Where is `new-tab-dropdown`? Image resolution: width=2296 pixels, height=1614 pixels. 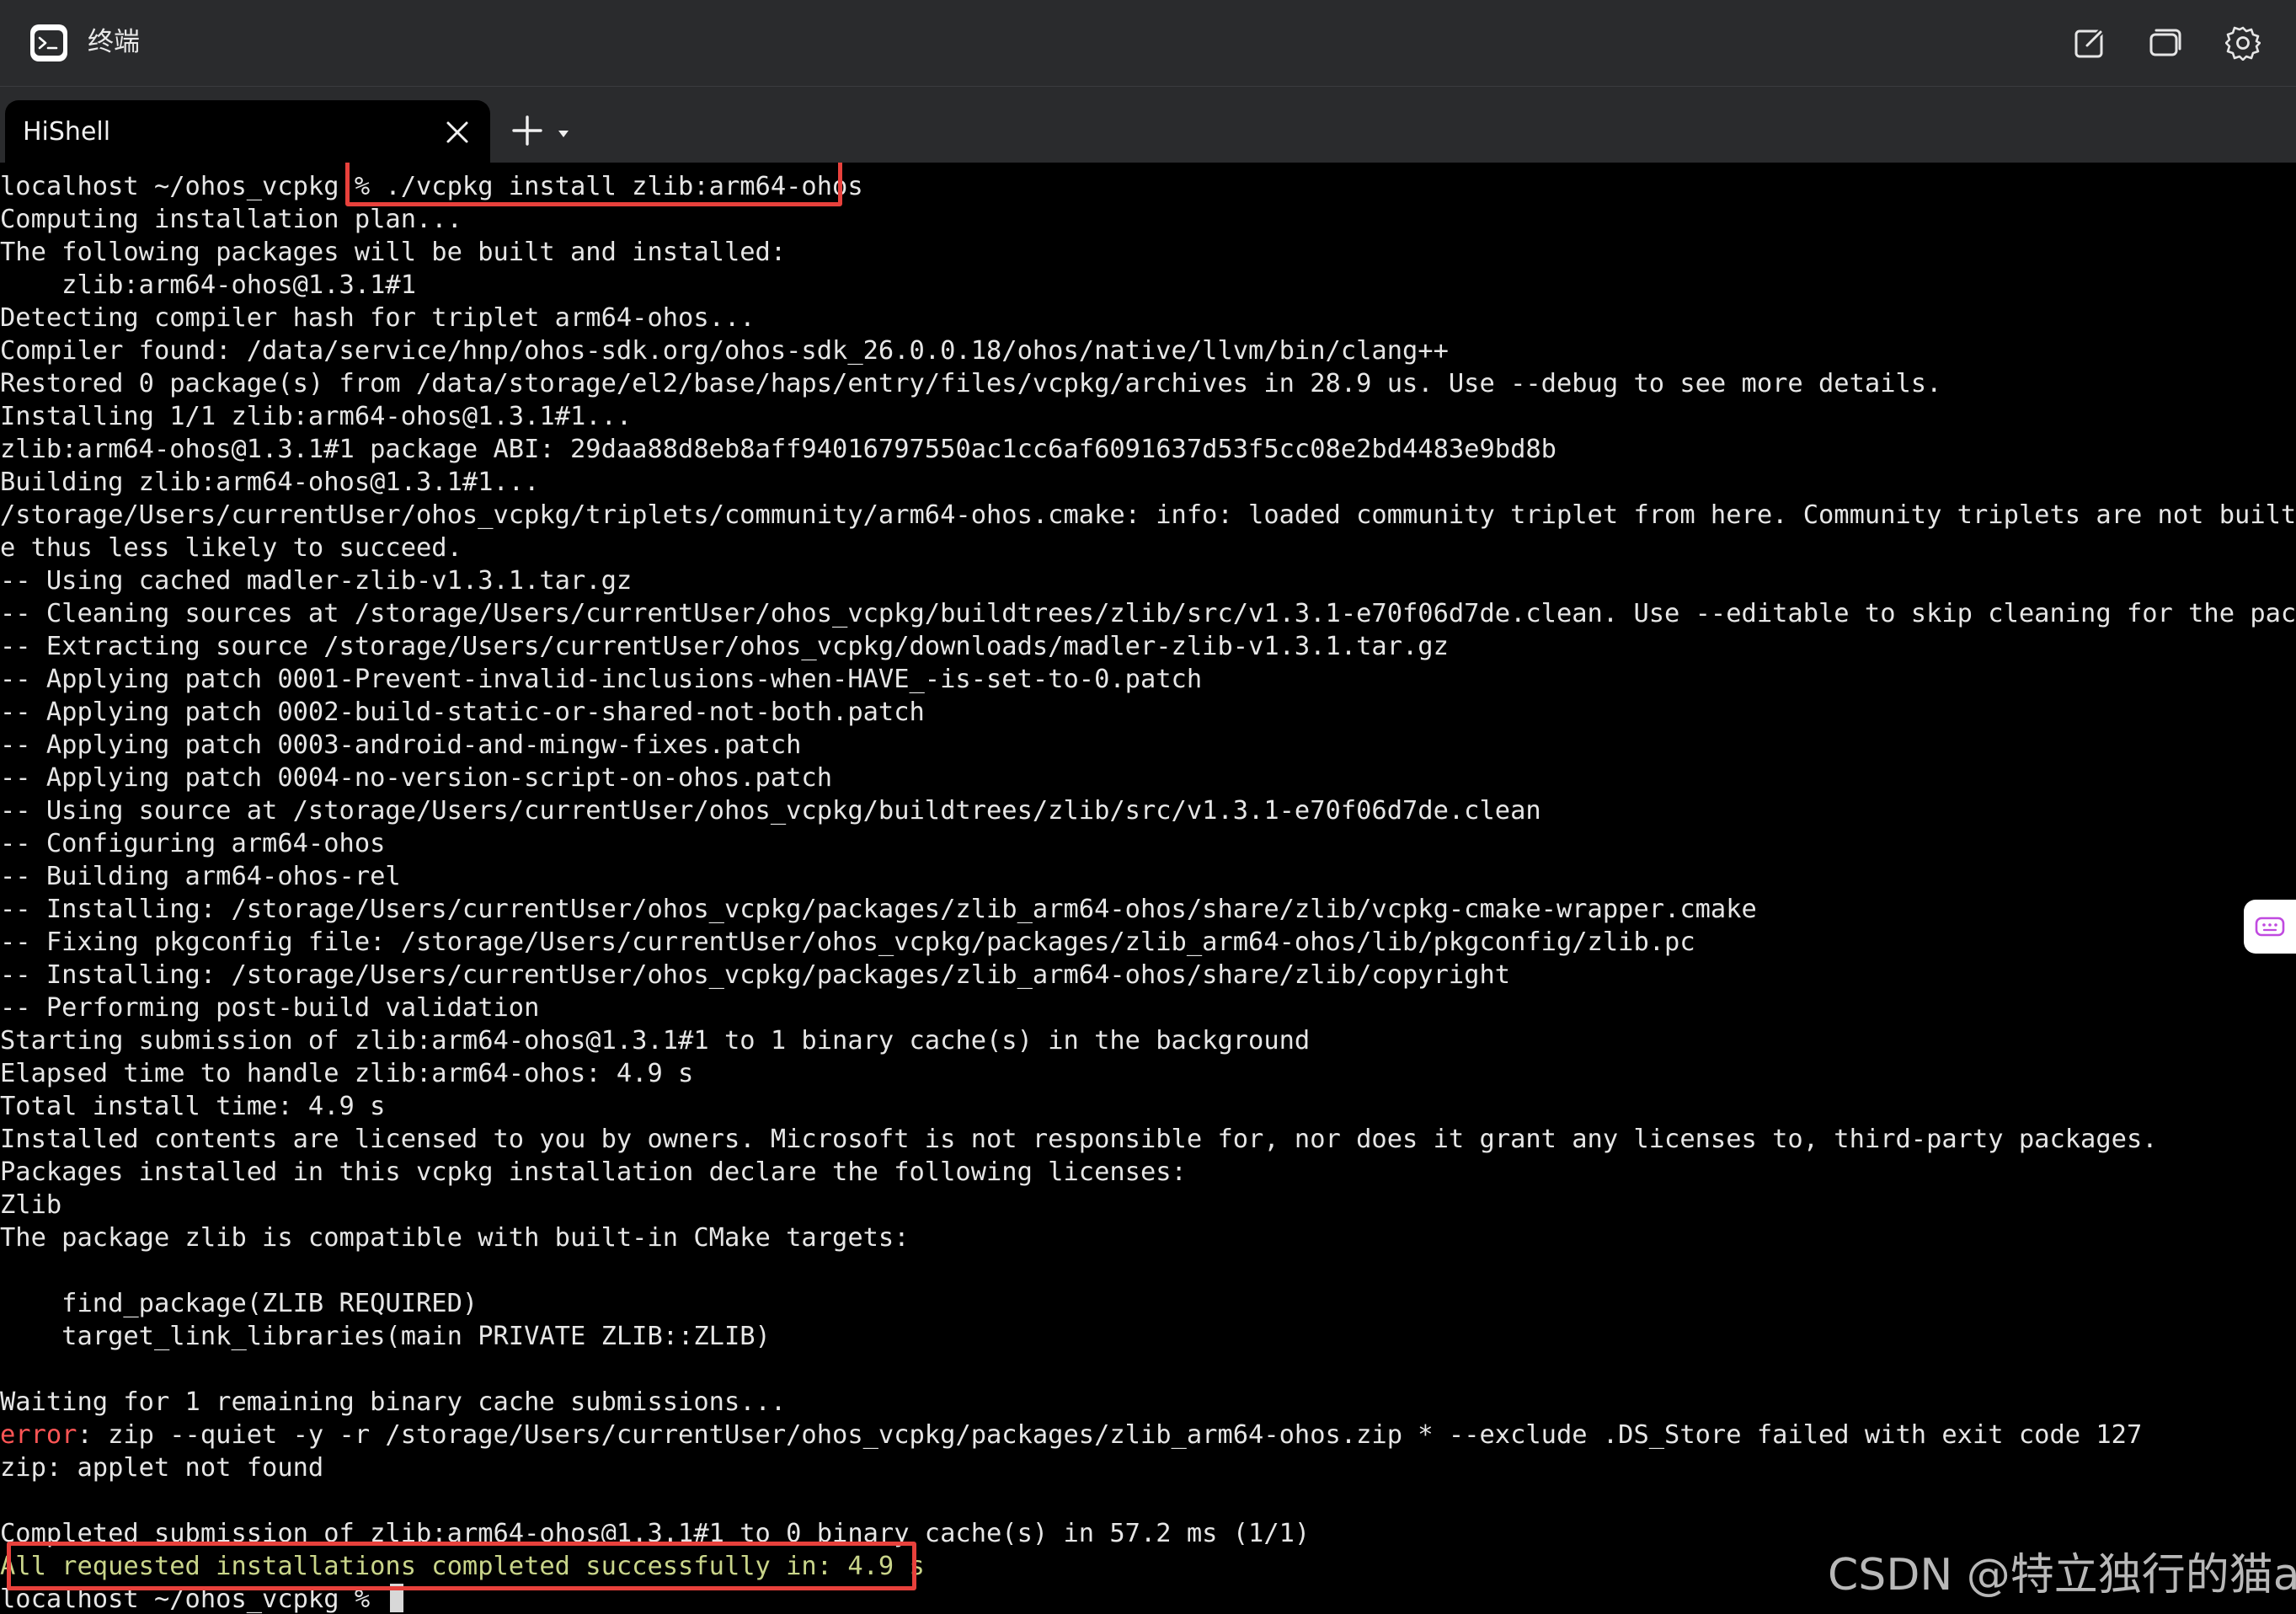 new-tab-dropdown is located at coordinates (563, 131).